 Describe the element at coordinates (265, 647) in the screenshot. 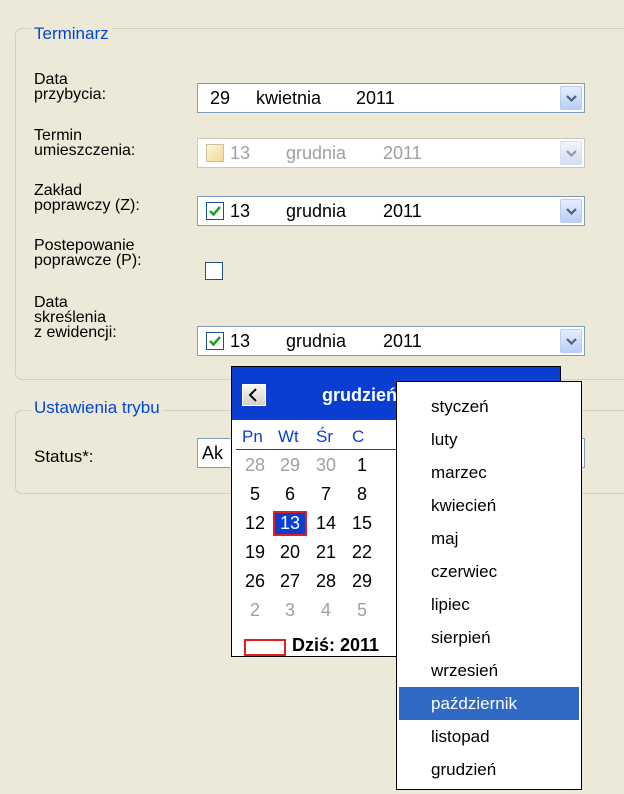

I see `today-marker` at that location.